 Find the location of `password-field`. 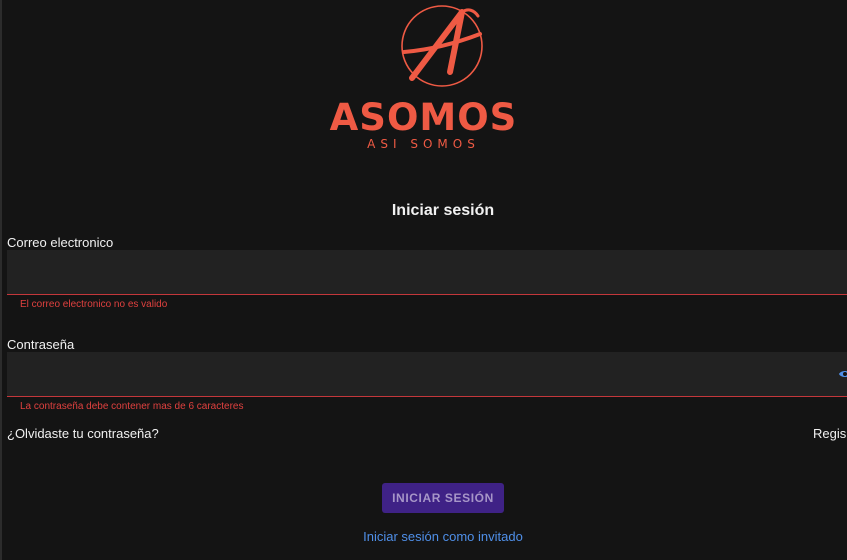

password-field is located at coordinates (427, 374).